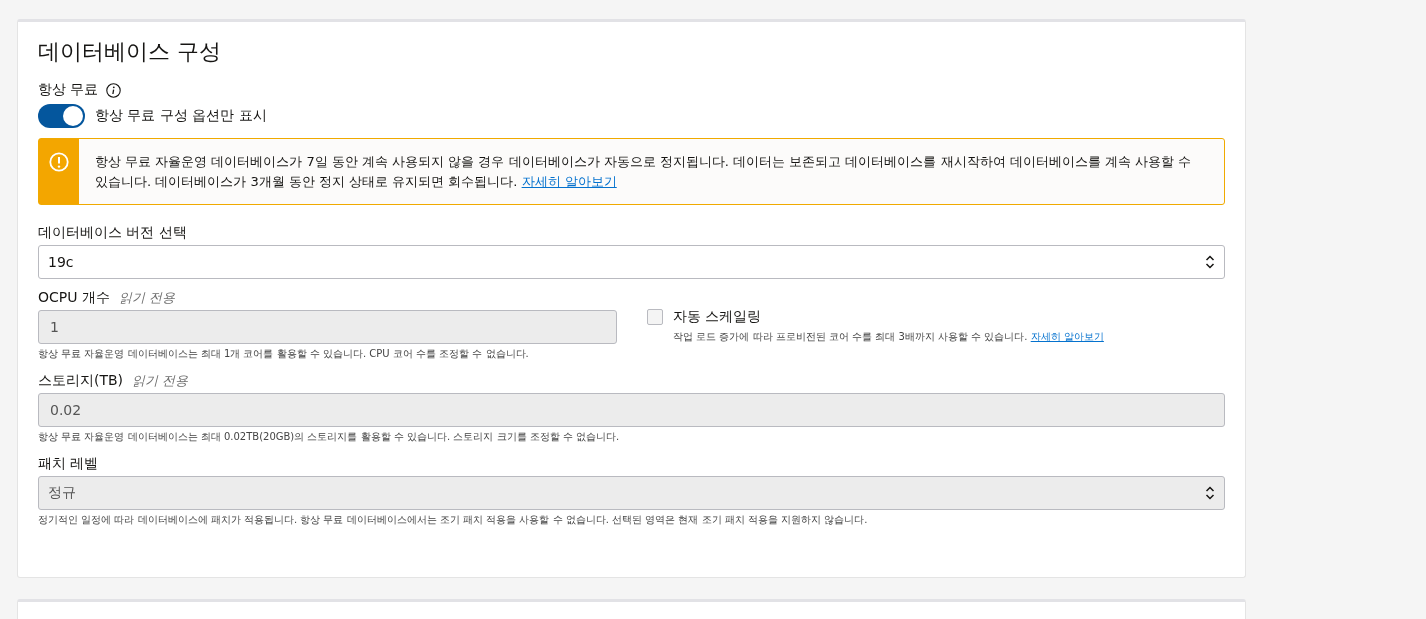 The image size is (1426, 619). I want to click on section-title: 데이터베이스 구성, so click(130, 52).